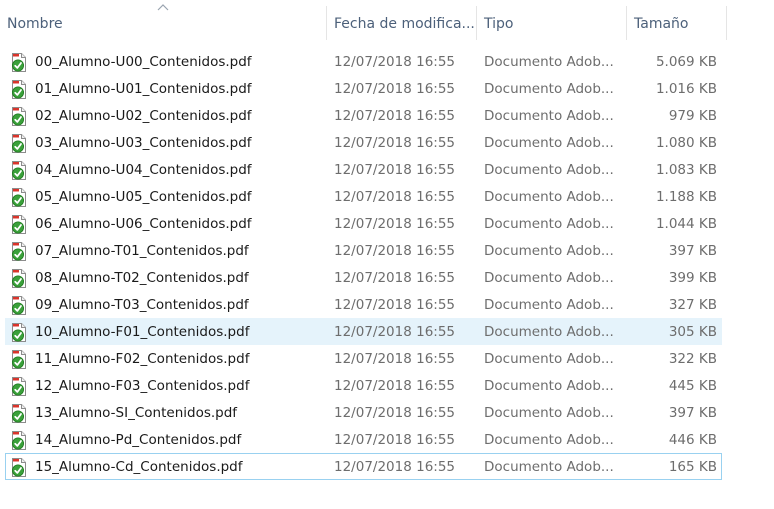 This screenshot has height=509, width=774. I want to click on file-size: 327 KB, so click(692, 305).